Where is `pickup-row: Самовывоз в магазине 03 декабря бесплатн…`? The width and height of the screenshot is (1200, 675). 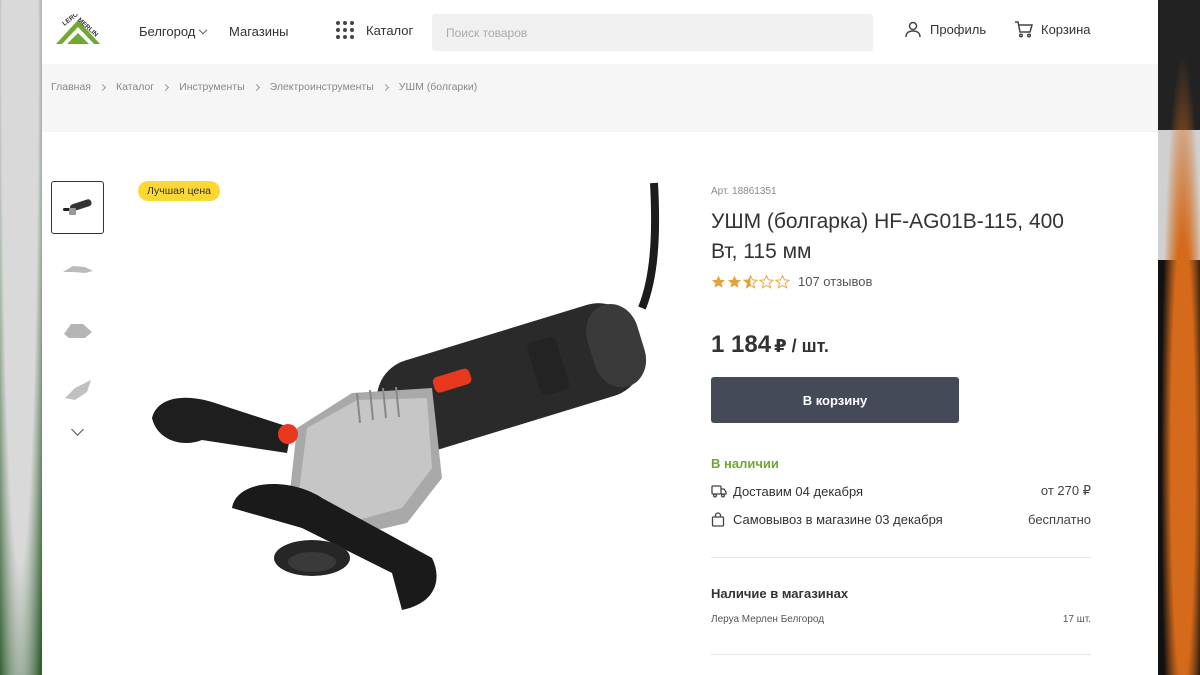
pickup-row: Самовывоз в магазине 03 декабря бесплатн… is located at coordinates (901, 519).